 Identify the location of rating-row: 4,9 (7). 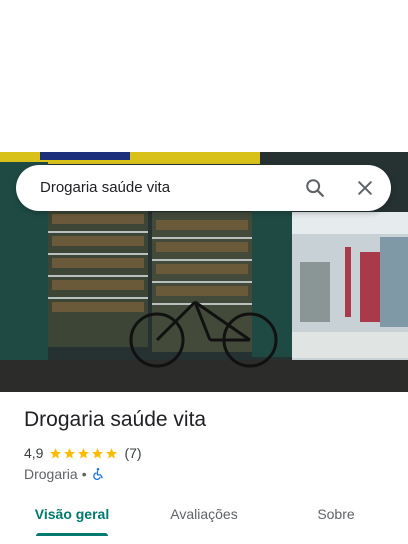
(83, 453).